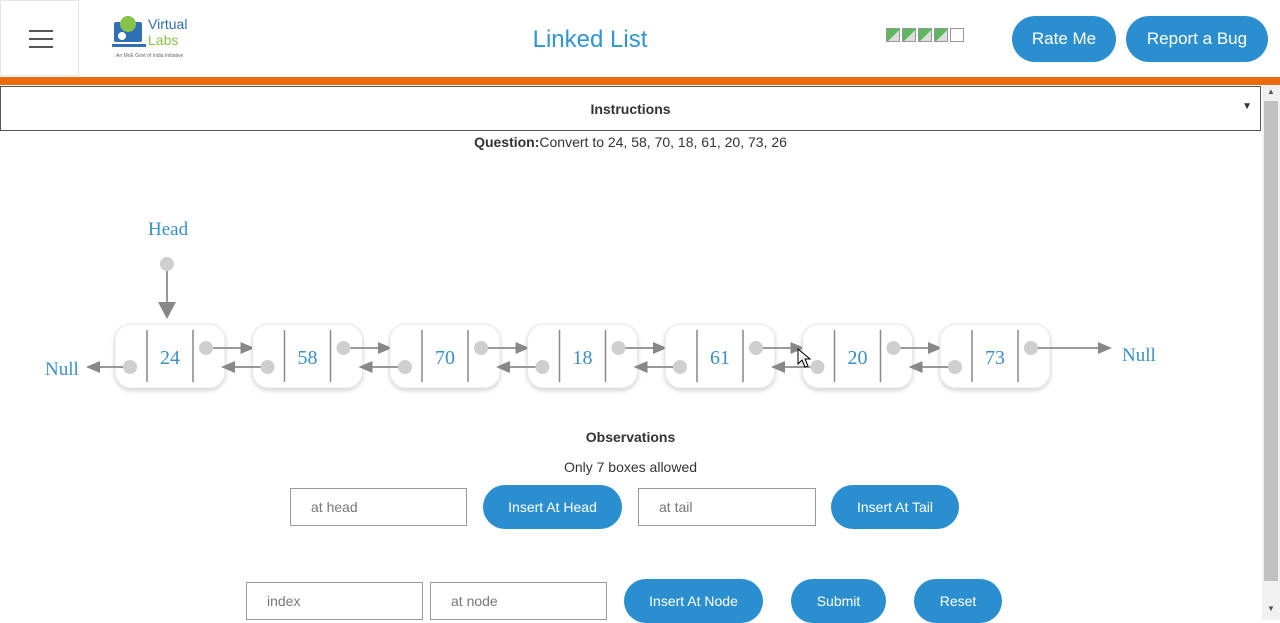  I want to click on logo-text-labs: Labs, so click(163, 40).